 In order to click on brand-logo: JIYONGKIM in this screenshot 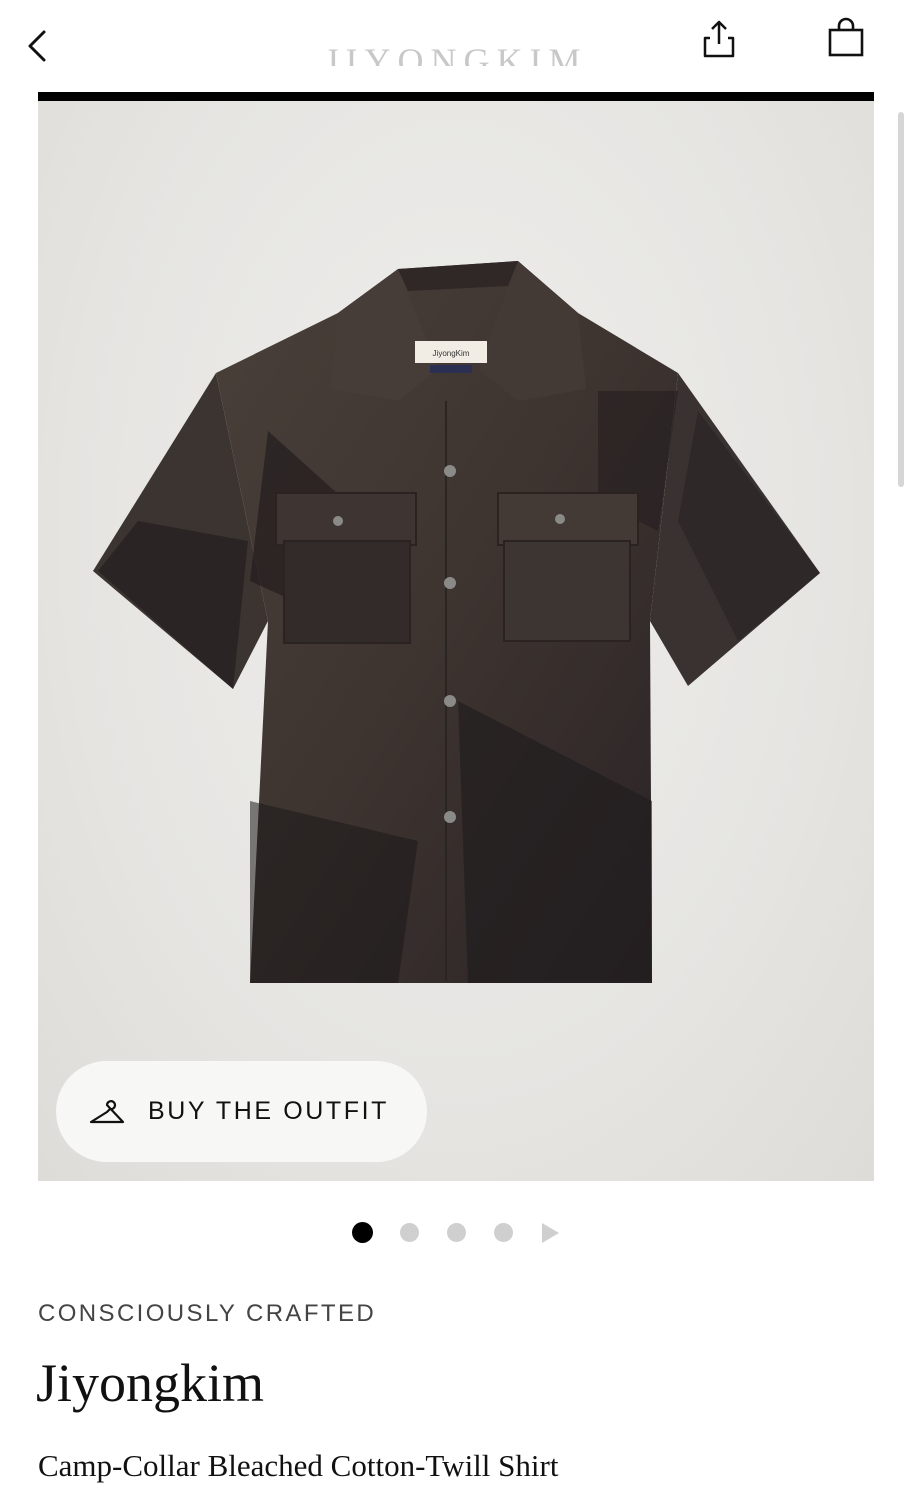, I will do `click(456, 51)`.